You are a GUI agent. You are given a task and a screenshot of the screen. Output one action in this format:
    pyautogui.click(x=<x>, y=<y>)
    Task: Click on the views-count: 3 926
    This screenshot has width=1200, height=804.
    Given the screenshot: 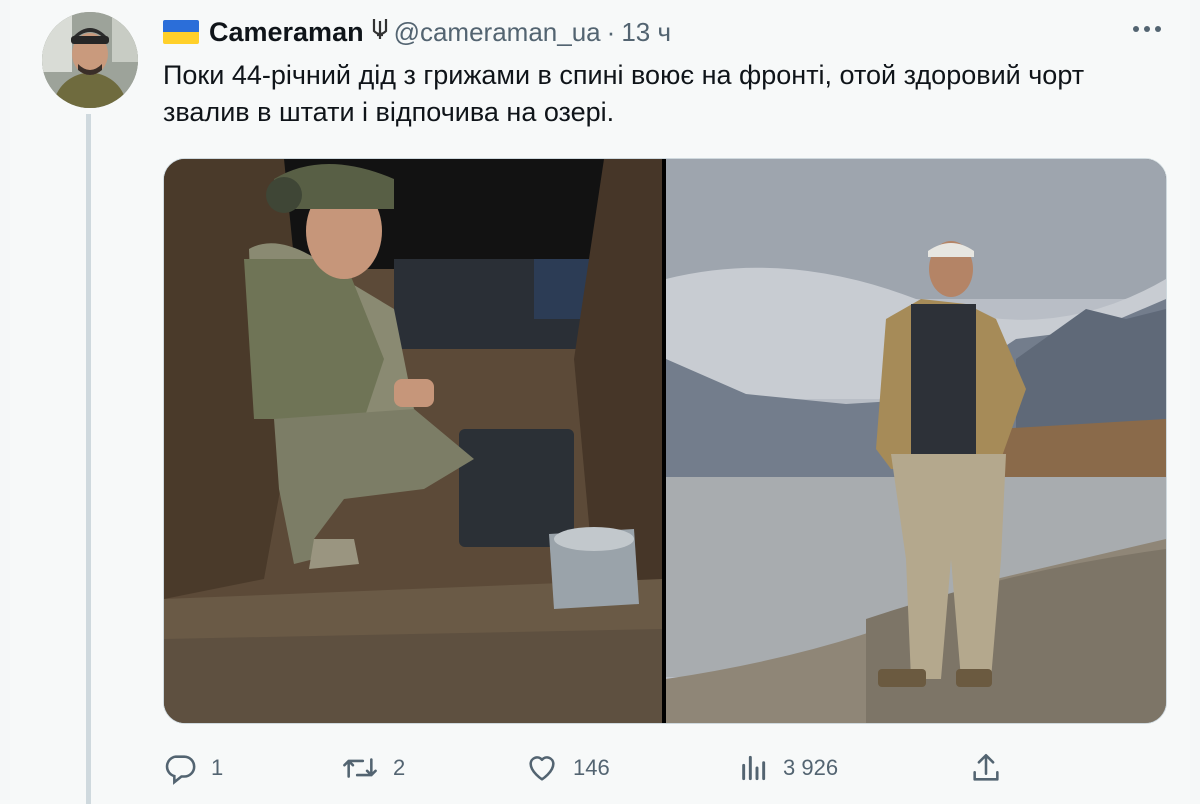 What is the action you would take?
    pyautogui.click(x=811, y=767)
    